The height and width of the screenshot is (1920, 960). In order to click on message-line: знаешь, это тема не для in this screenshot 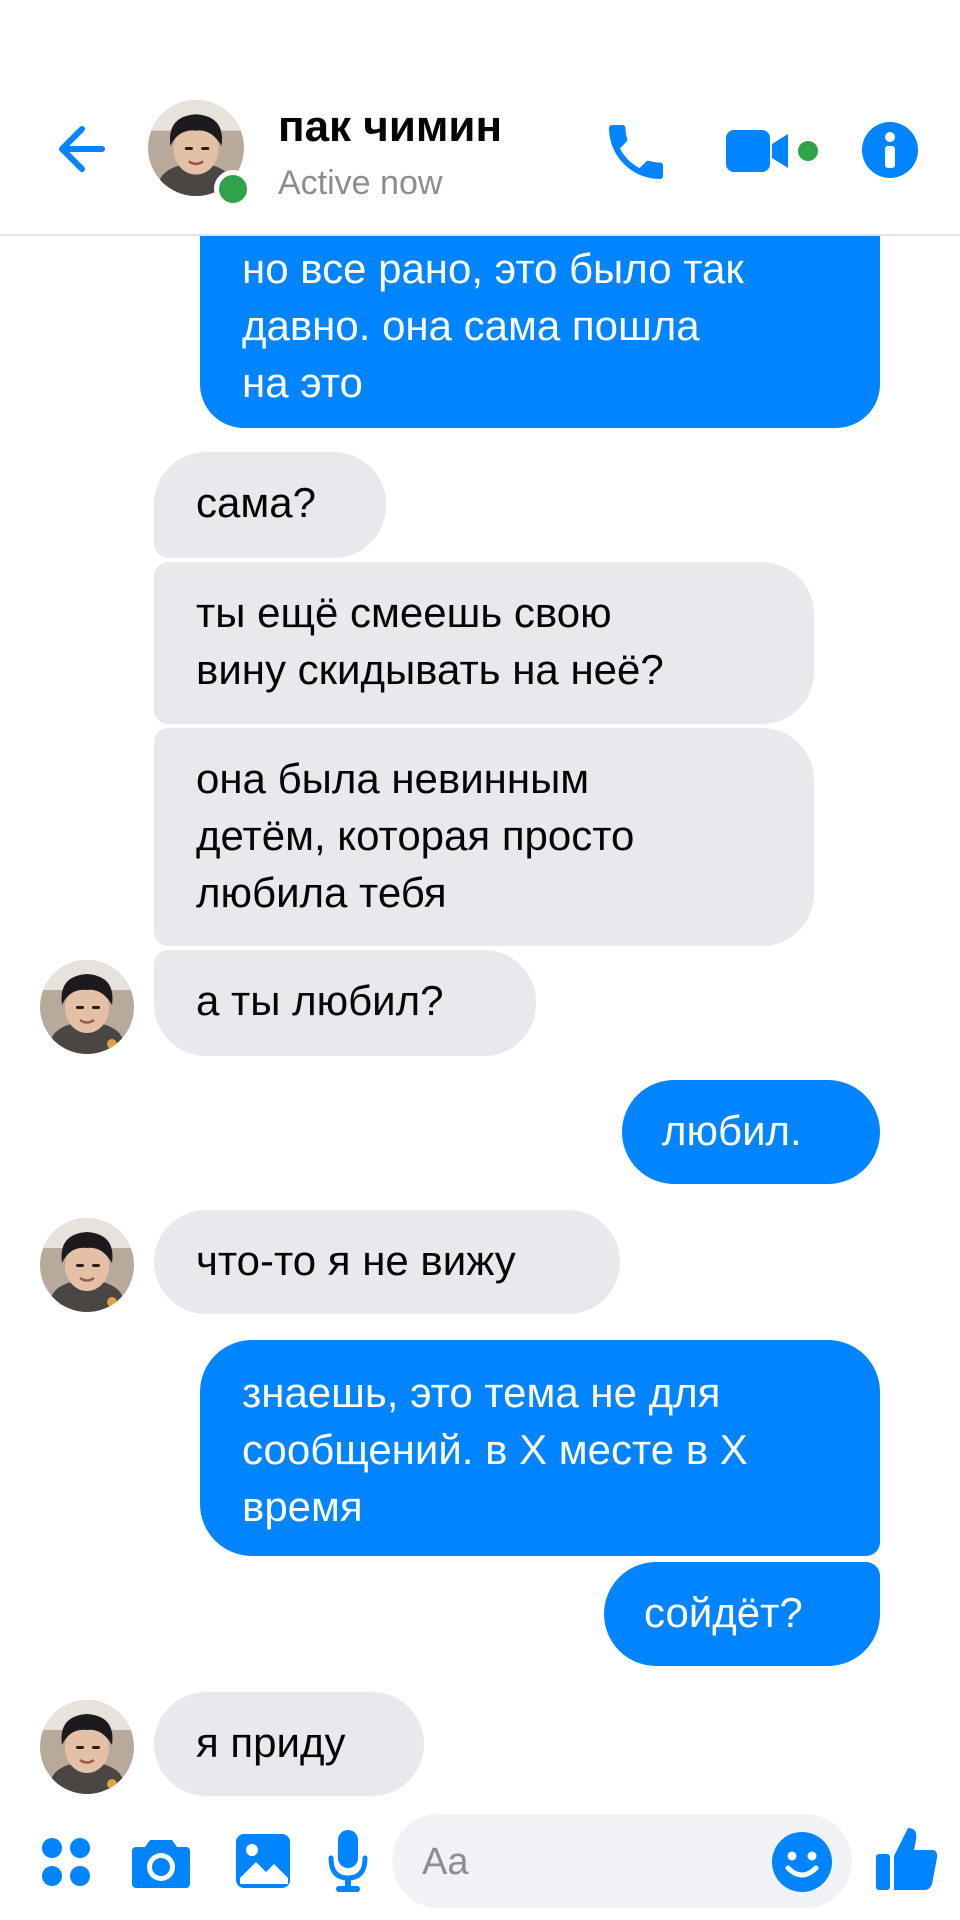, I will do `click(481, 1392)`.